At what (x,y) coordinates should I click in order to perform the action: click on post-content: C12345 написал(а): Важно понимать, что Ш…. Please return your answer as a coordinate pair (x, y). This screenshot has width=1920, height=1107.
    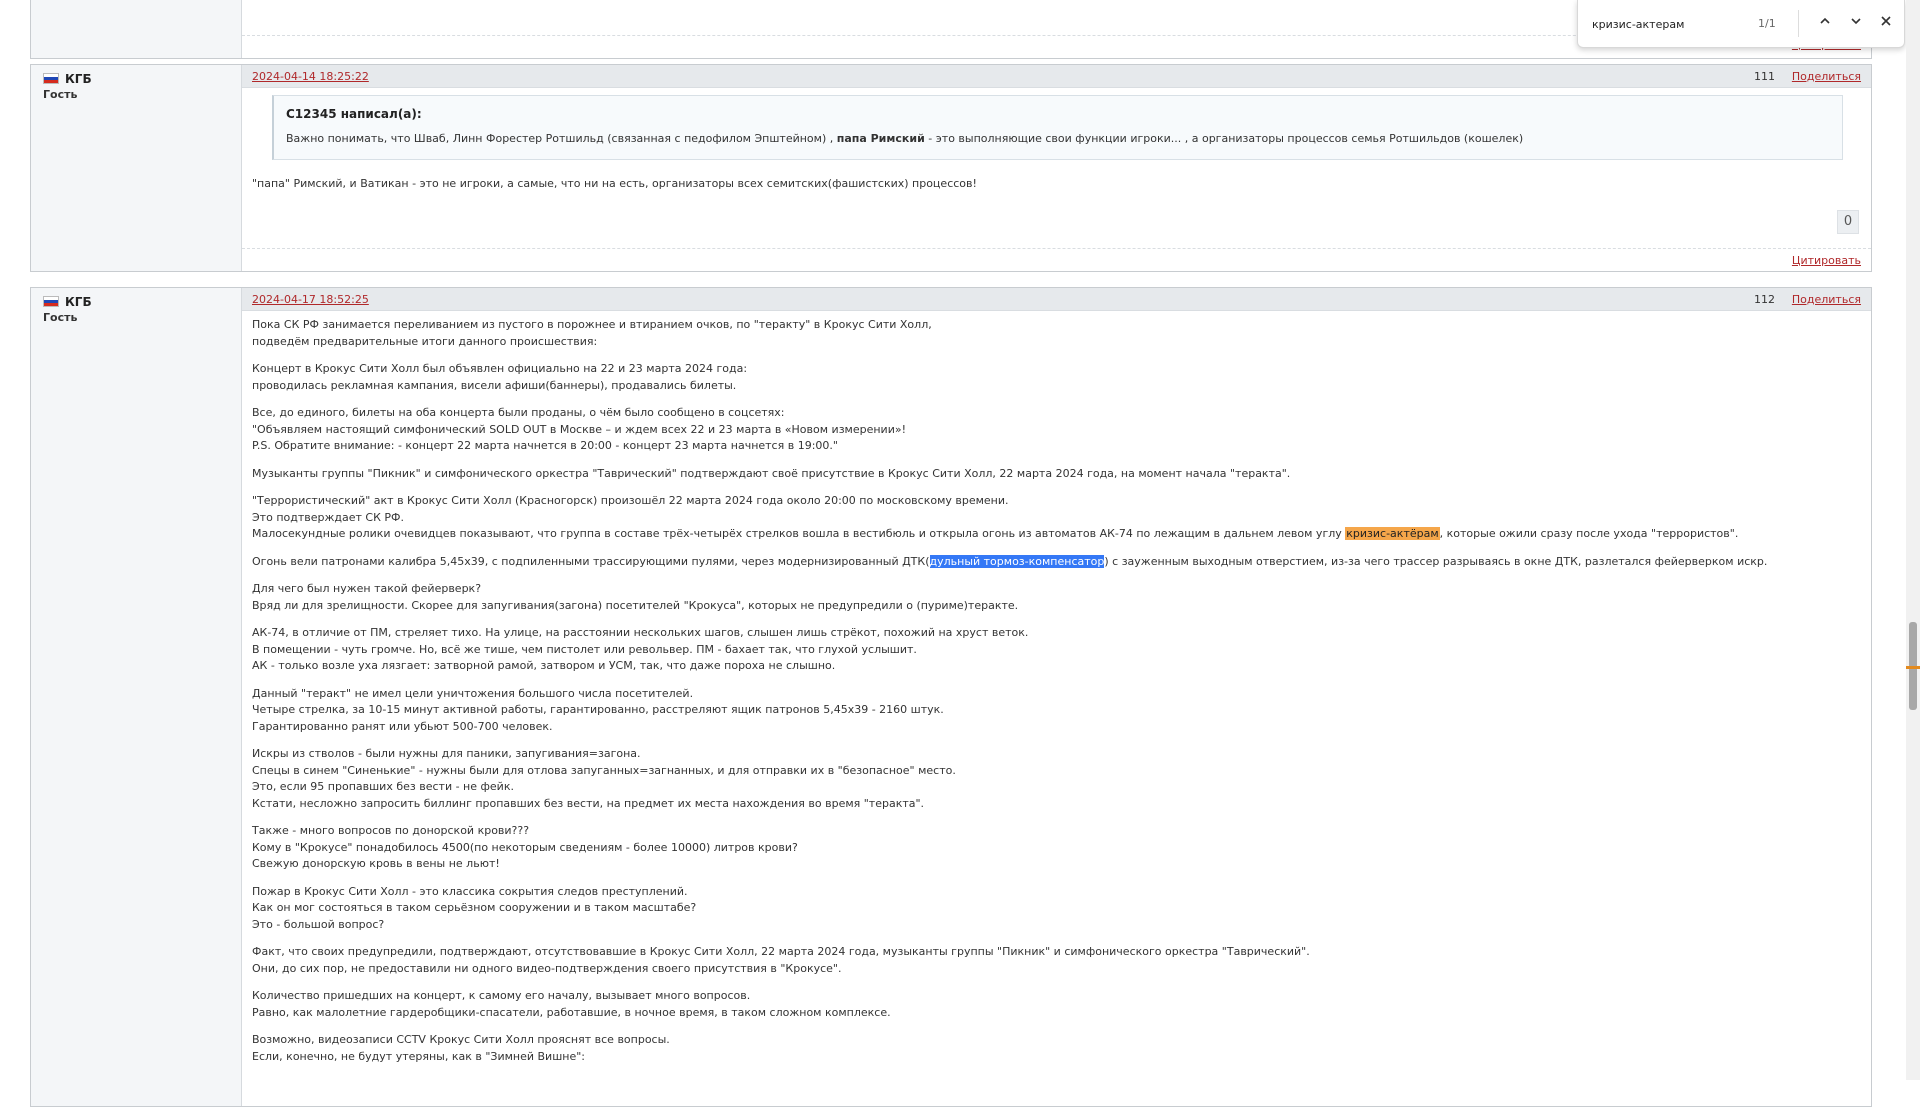
    Looking at the image, I should click on (1054, 149).